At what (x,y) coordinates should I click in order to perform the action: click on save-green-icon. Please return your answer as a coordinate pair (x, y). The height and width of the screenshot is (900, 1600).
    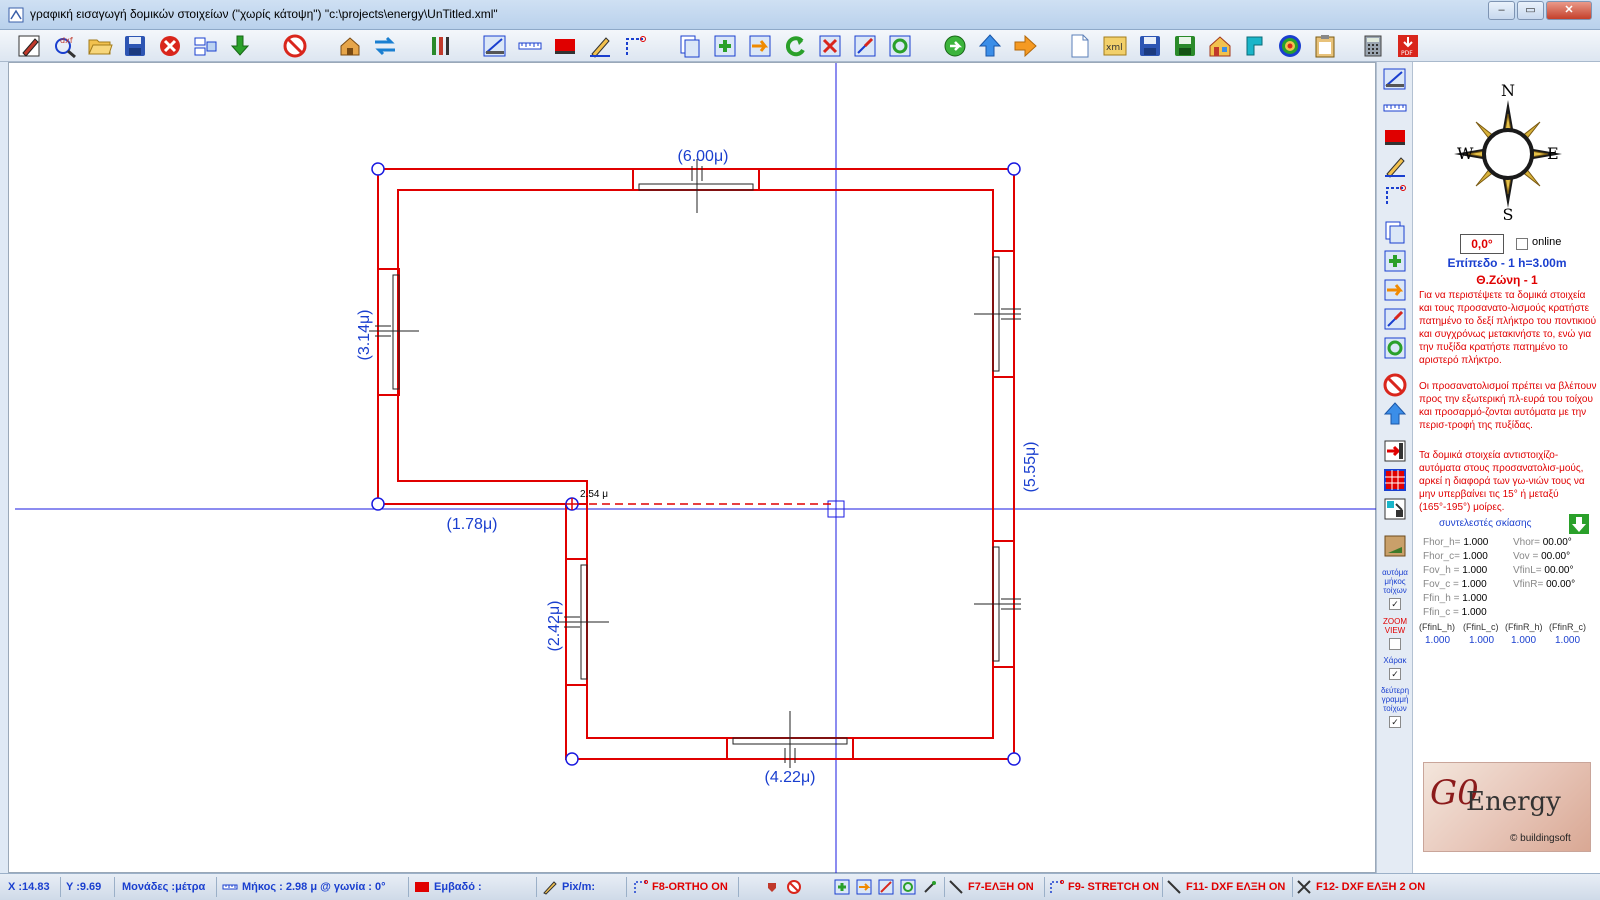
    Looking at the image, I should click on (1185, 46).